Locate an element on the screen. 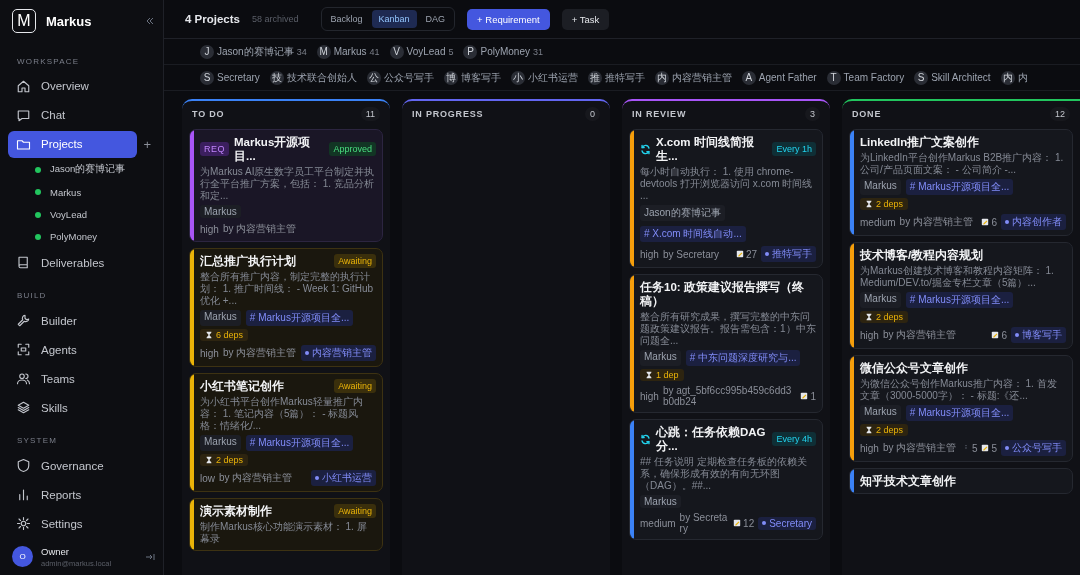 The height and width of the screenshot is (575, 1080). nav-item: Chat is located at coordinates (81, 115).